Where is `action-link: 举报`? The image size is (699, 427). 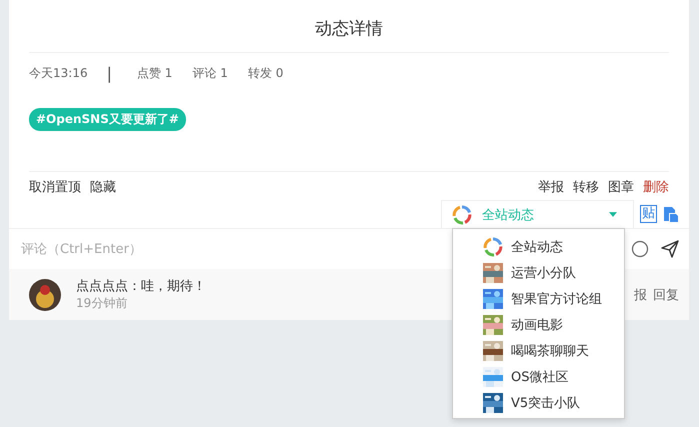 action-link: 举报 is located at coordinates (551, 187).